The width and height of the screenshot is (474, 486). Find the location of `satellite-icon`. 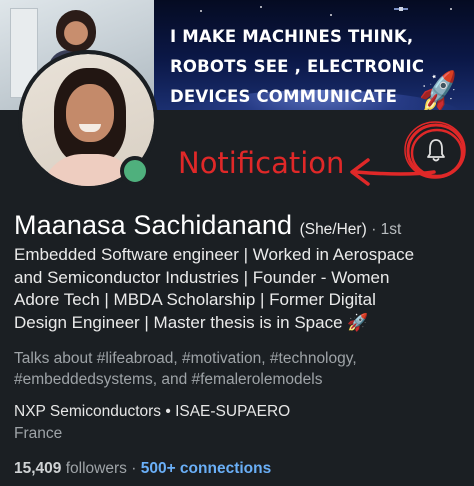

satellite-icon is located at coordinates (401, 9).